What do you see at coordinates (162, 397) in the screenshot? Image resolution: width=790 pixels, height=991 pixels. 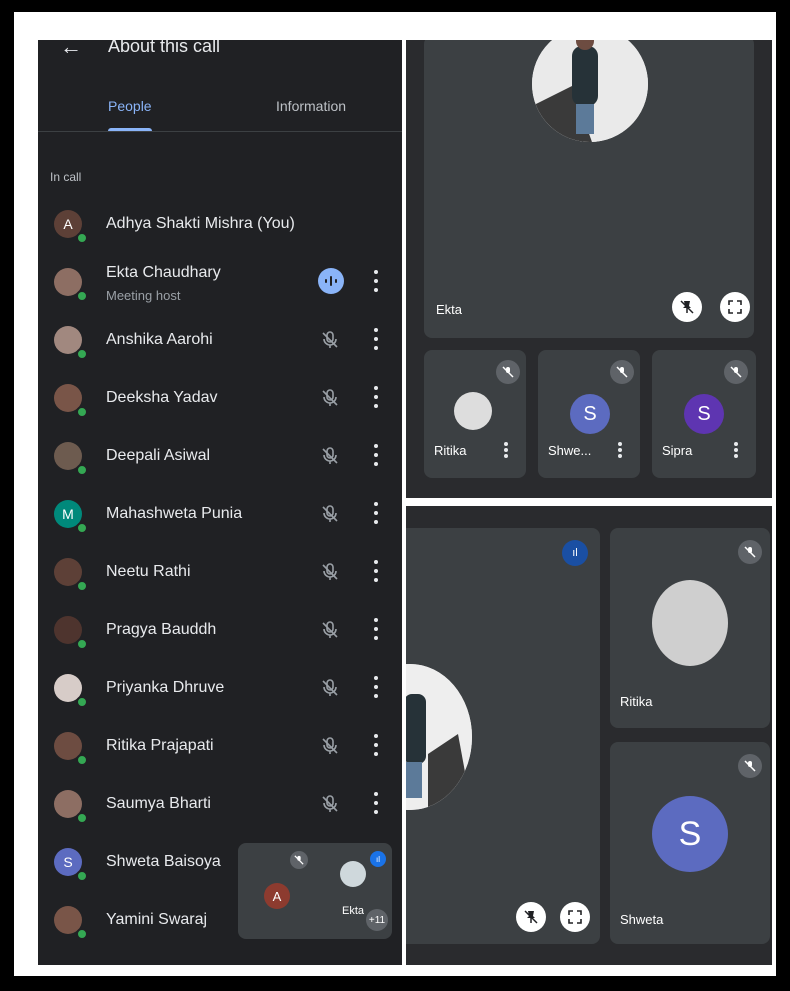 I see `participant-name: Deeksha Yadav` at bounding box center [162, 397].